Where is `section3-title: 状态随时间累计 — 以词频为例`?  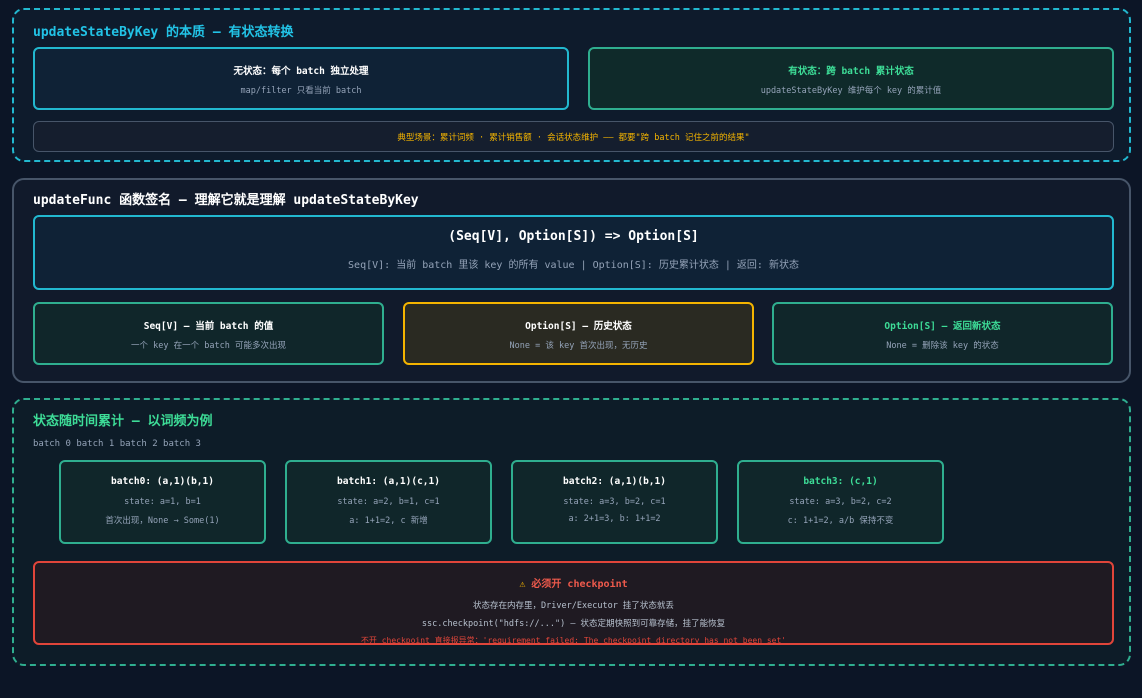 section3-title: 状态随时间累计 — 以词频为例 is located at coordinates (123, 421).